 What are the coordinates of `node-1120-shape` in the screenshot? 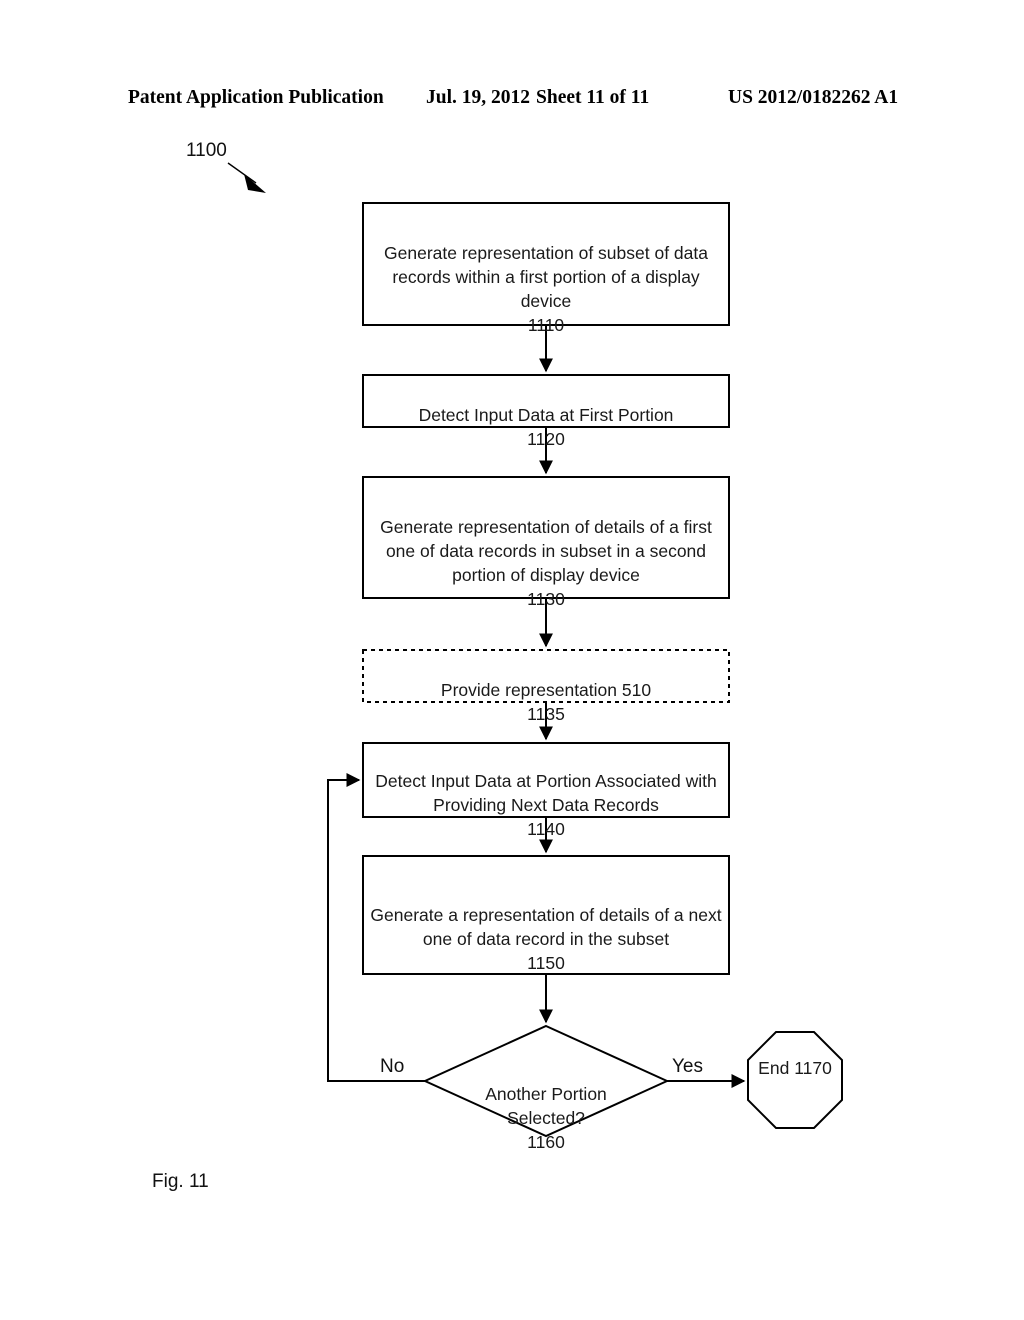 It's located at (546, 401).